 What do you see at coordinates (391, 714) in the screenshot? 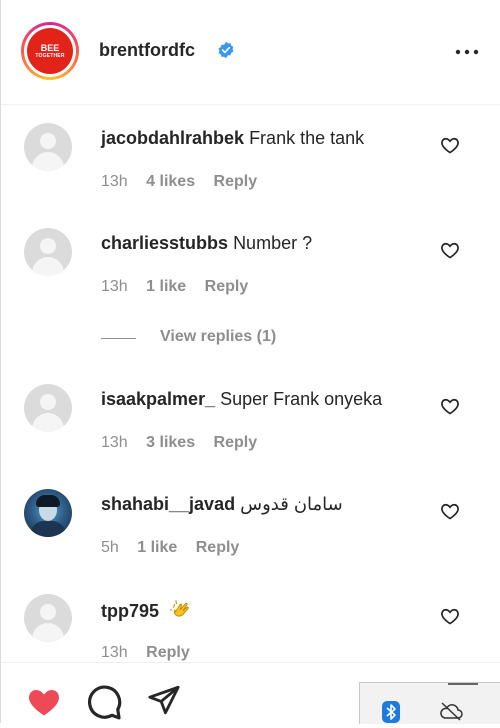
I see `bluetooth-icon` at bounding box center [391, 714].